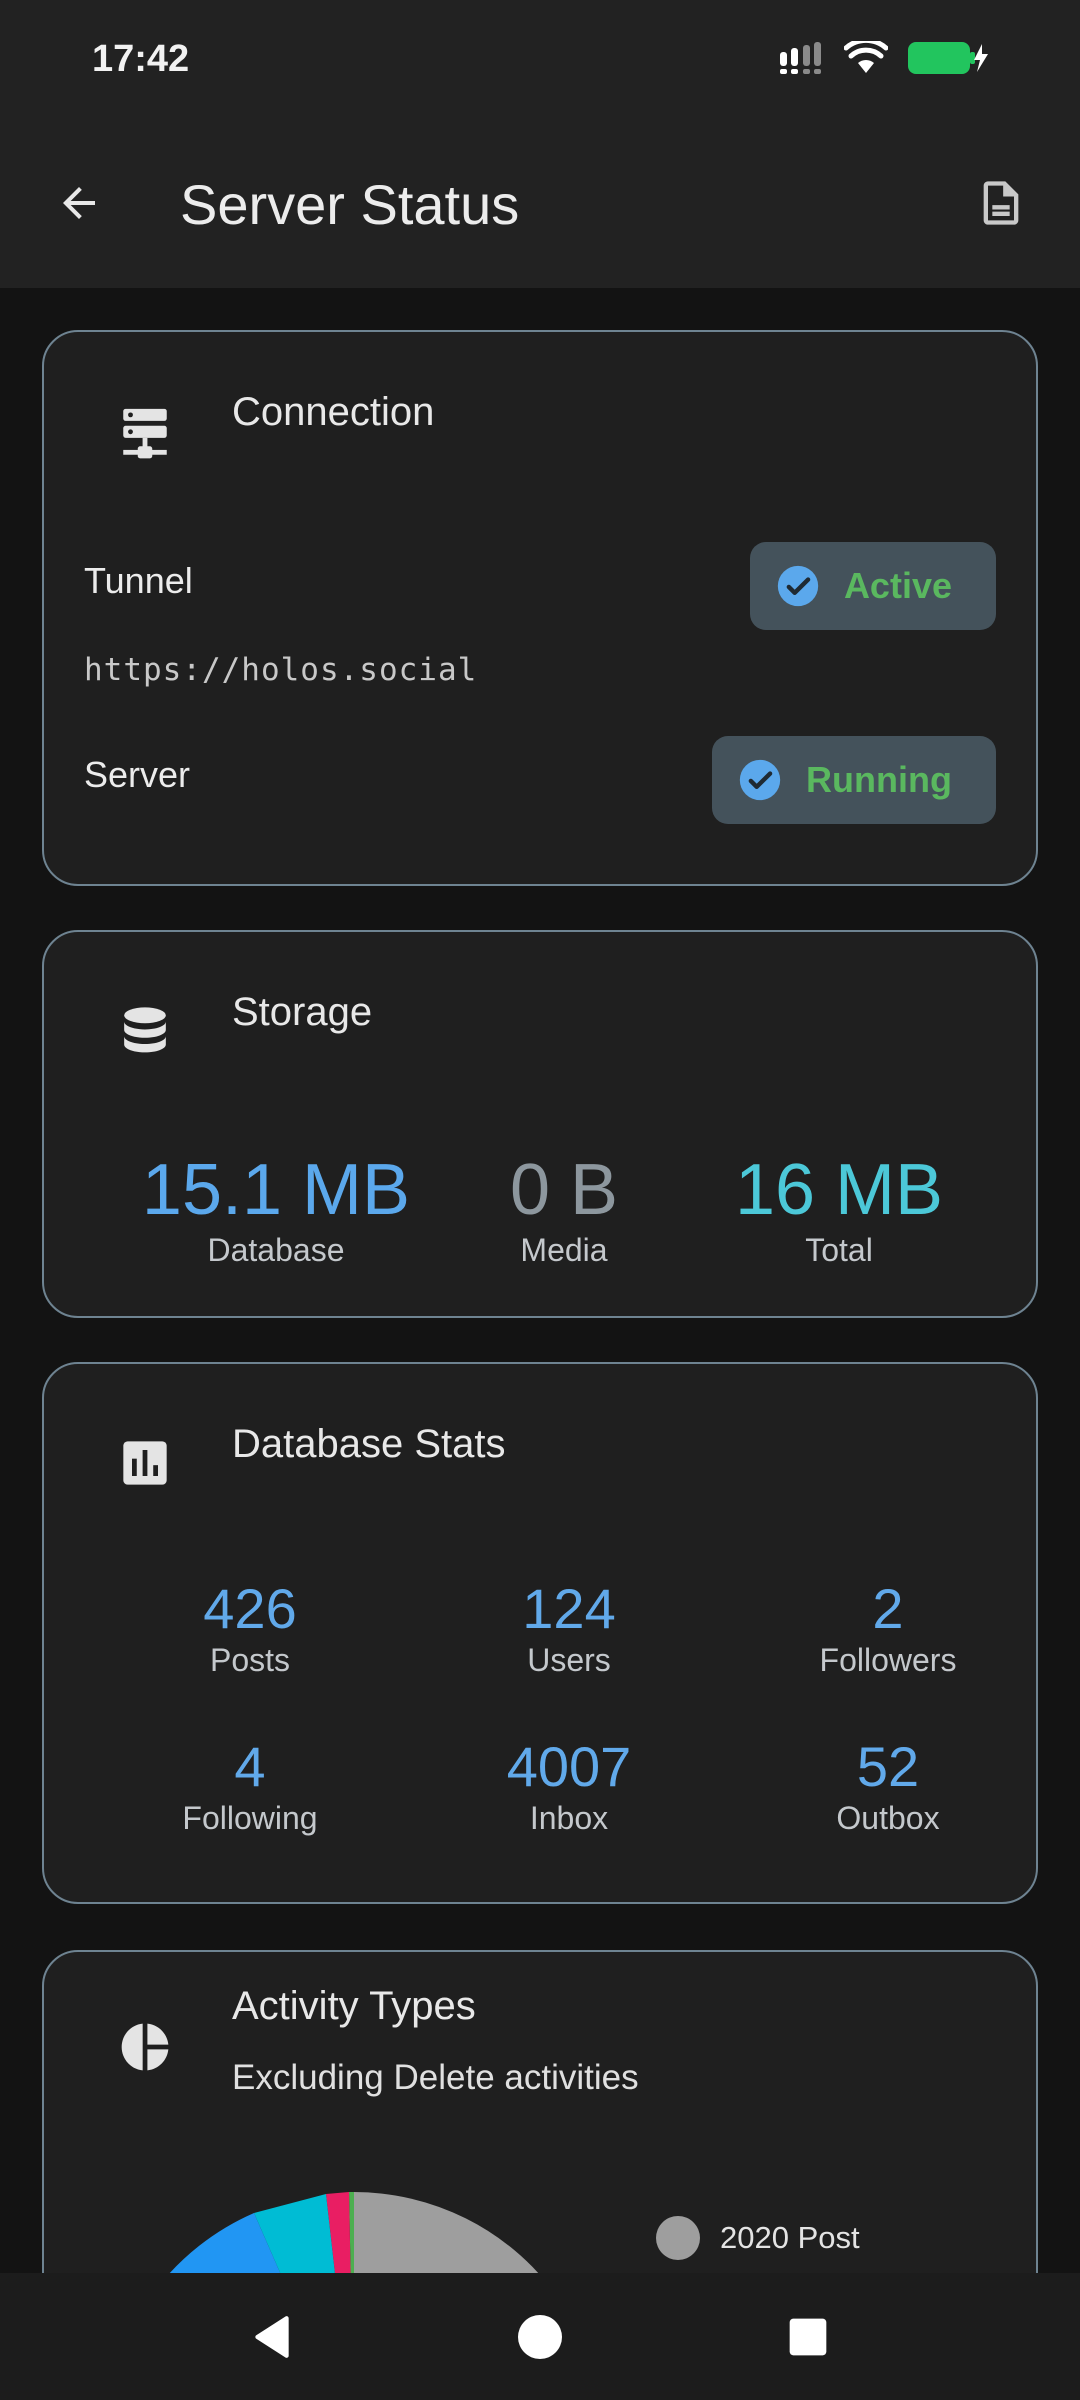 The height and width of the screenshot is (2400, 1080). I want to click on arrow-back-icon, so click(79, 203).